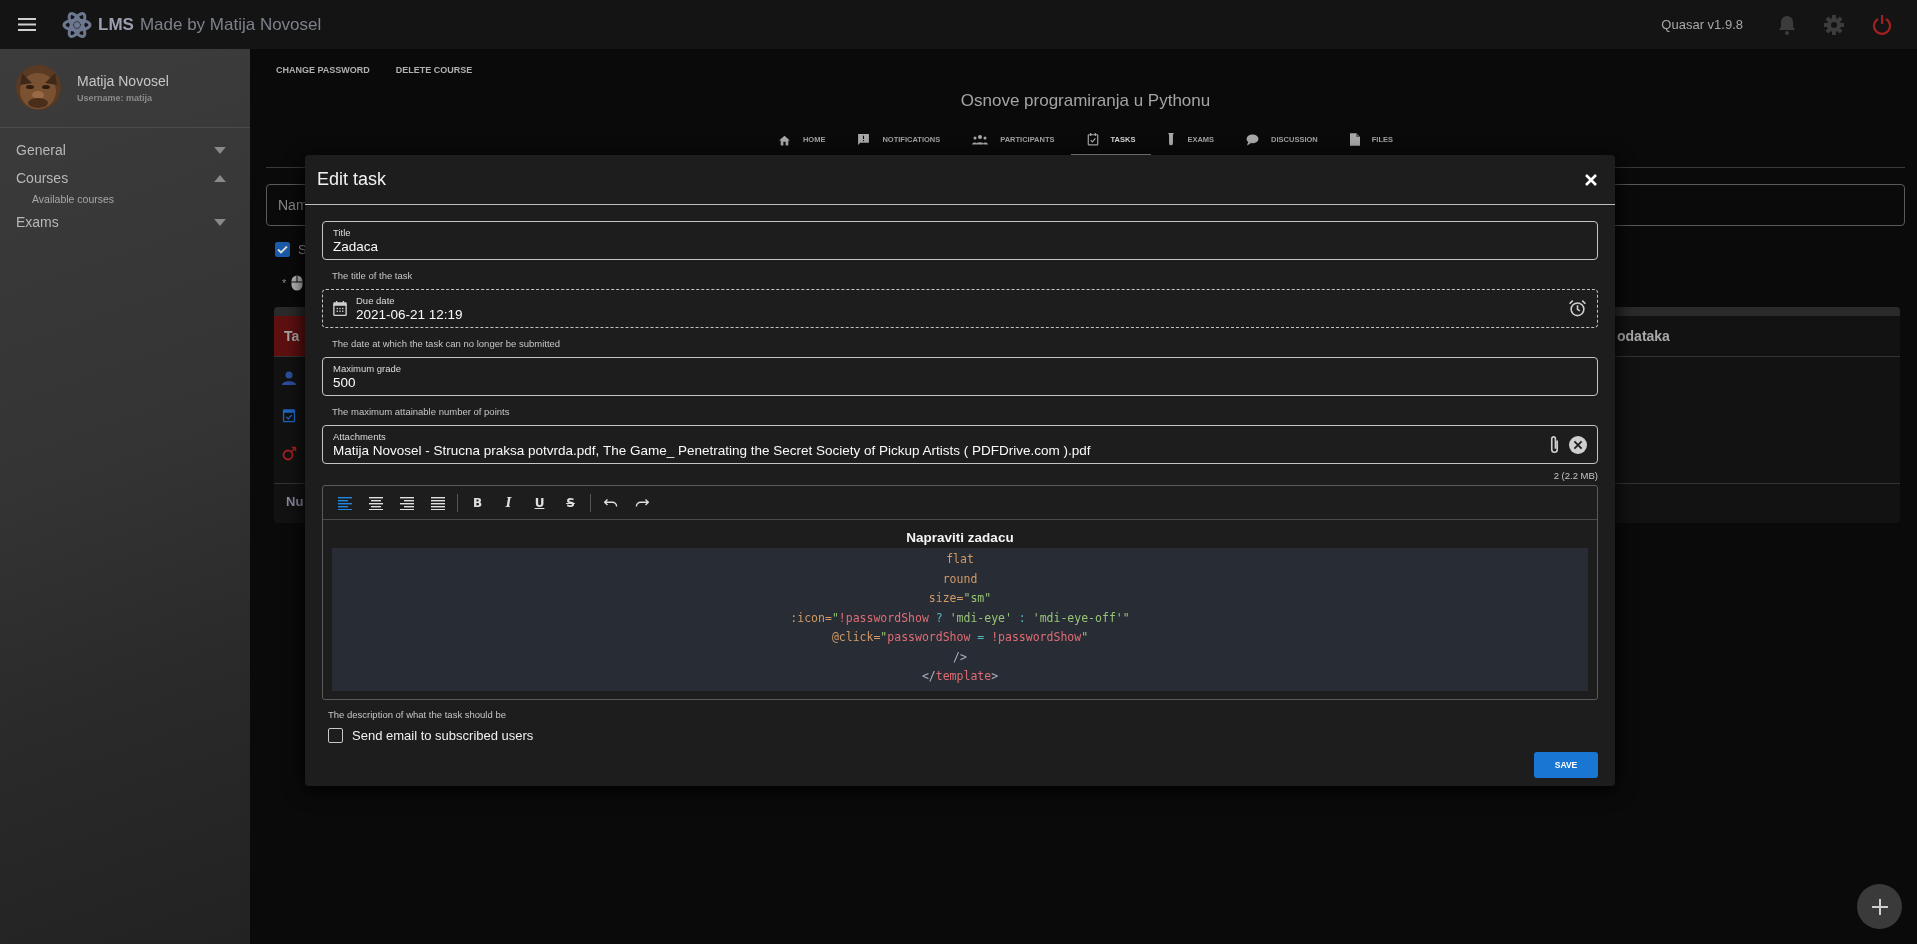  What do you see at coordinates (1171, 139) in the screenshot?
I see `test-tube-icon` at bounding box center [1171, 139].